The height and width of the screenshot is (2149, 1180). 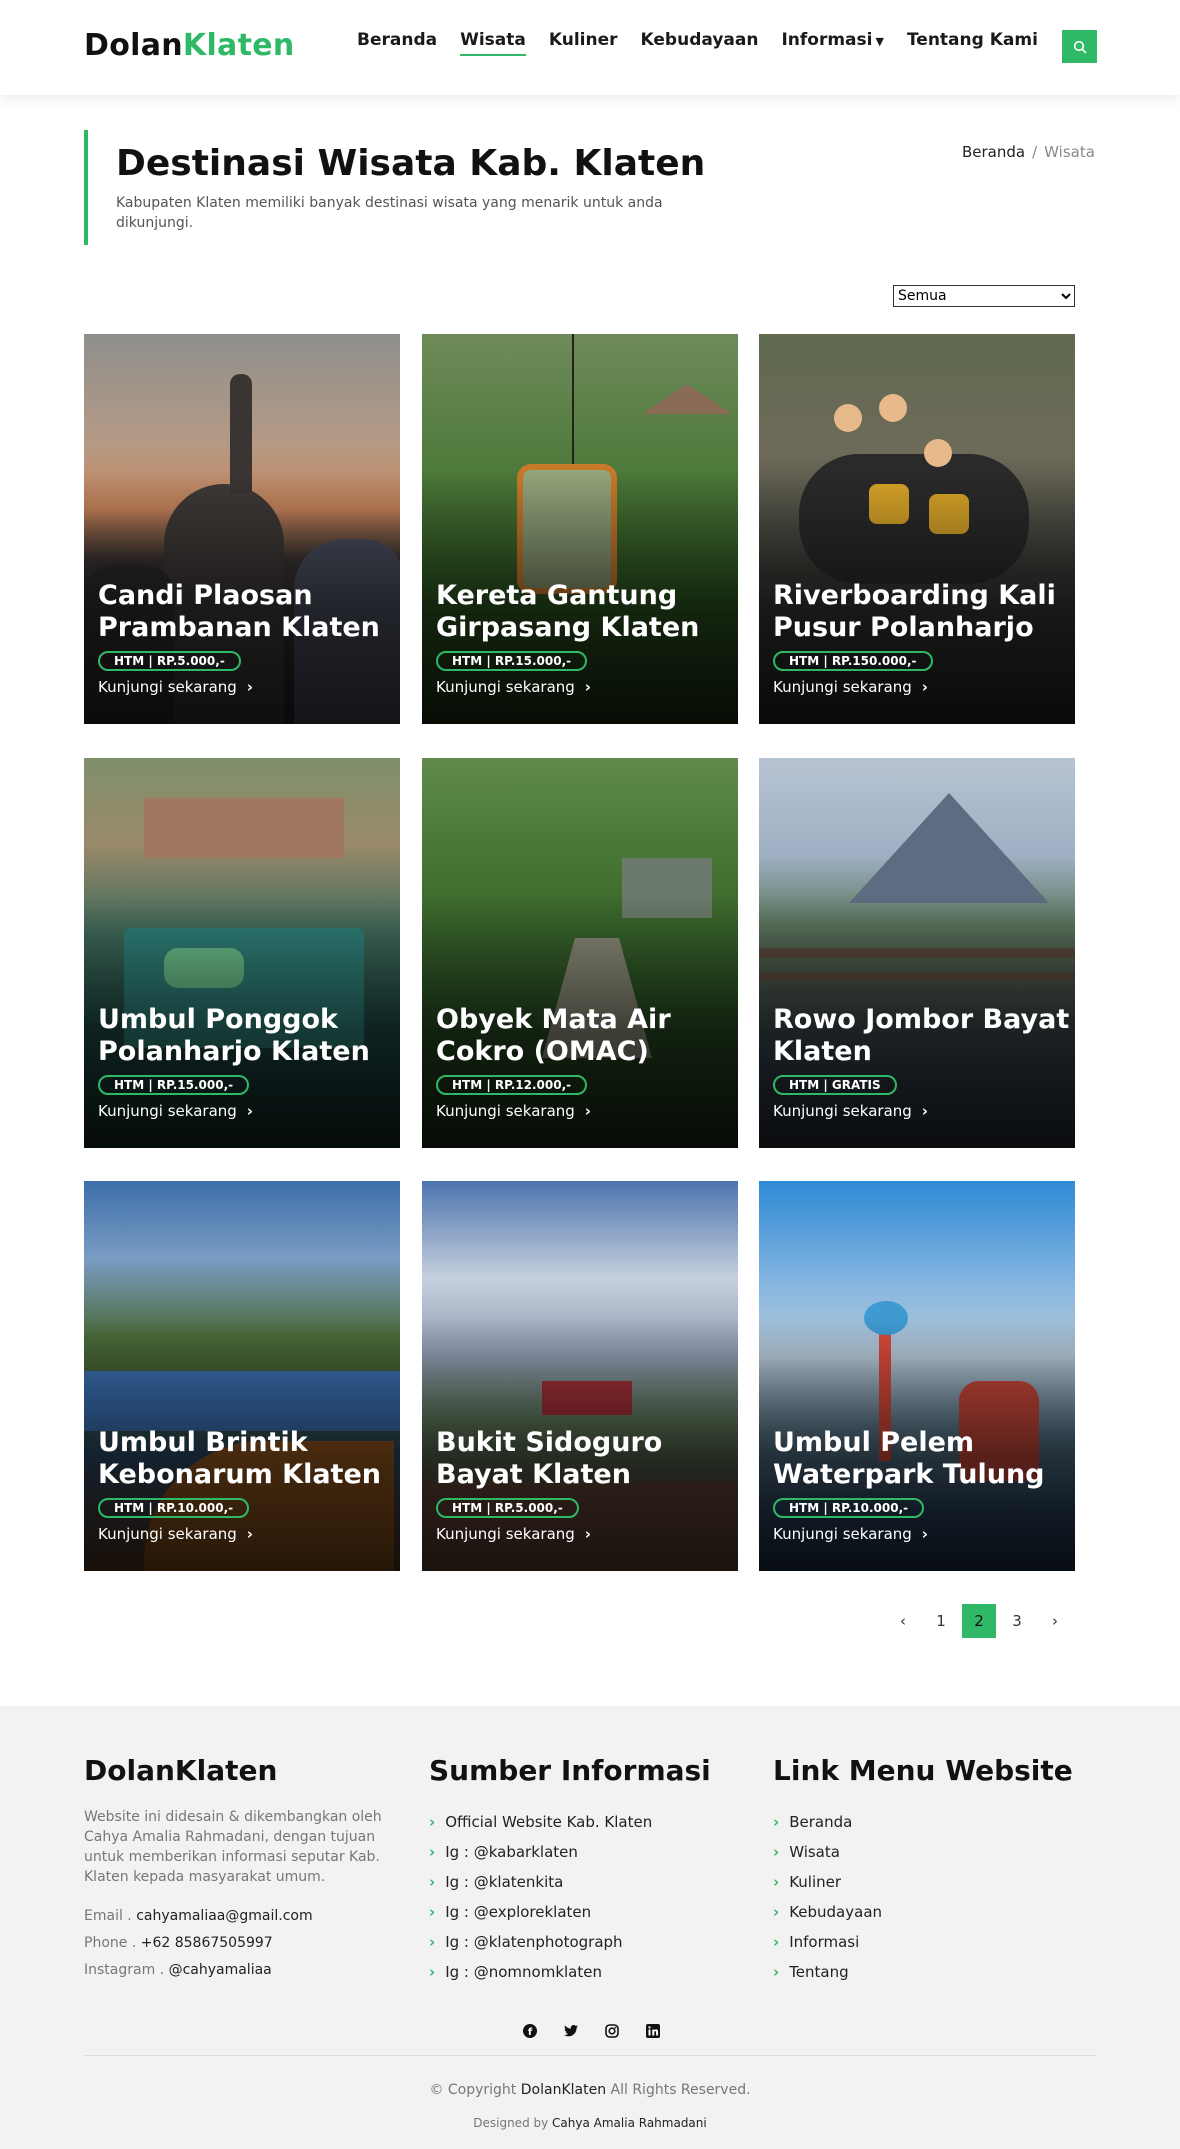 What do you see at coordinates (570, 1852) in the screenshot?
I see `footer-source-link: › Ig : @kabarklaten` at bounding box center [570, 1852].